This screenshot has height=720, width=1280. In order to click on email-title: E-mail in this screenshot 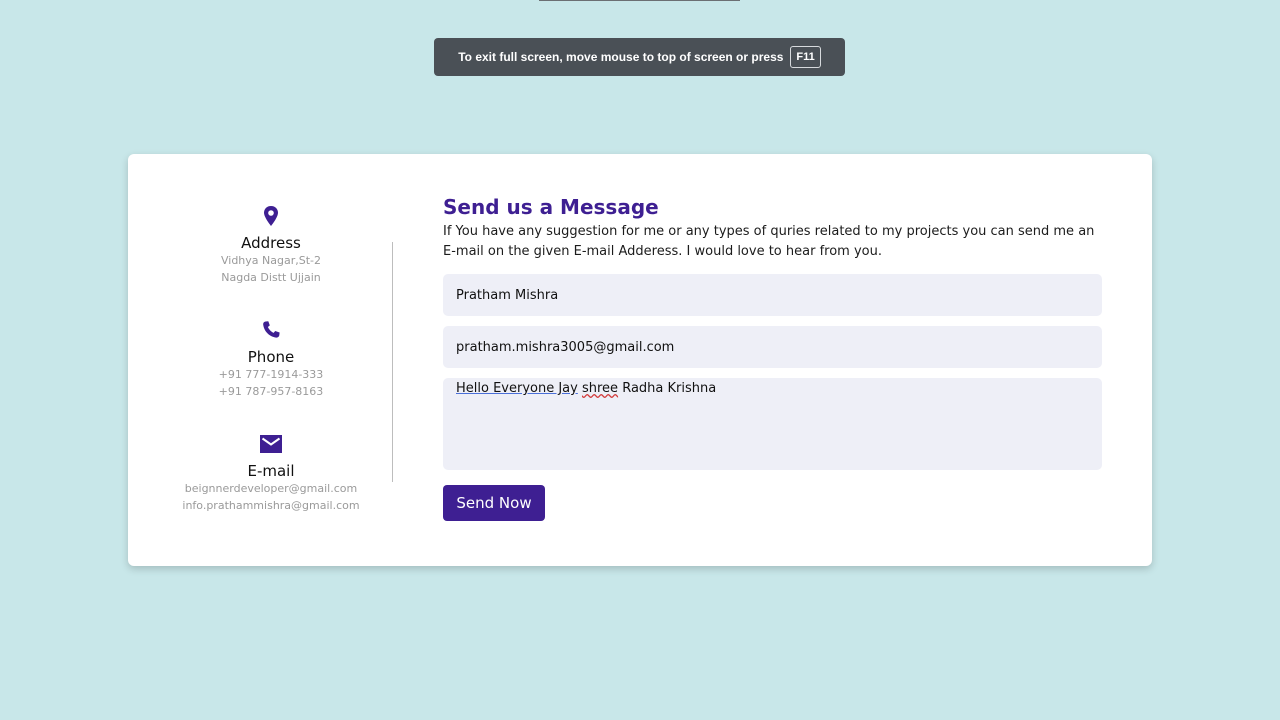, I will do `click(271, 471)`.